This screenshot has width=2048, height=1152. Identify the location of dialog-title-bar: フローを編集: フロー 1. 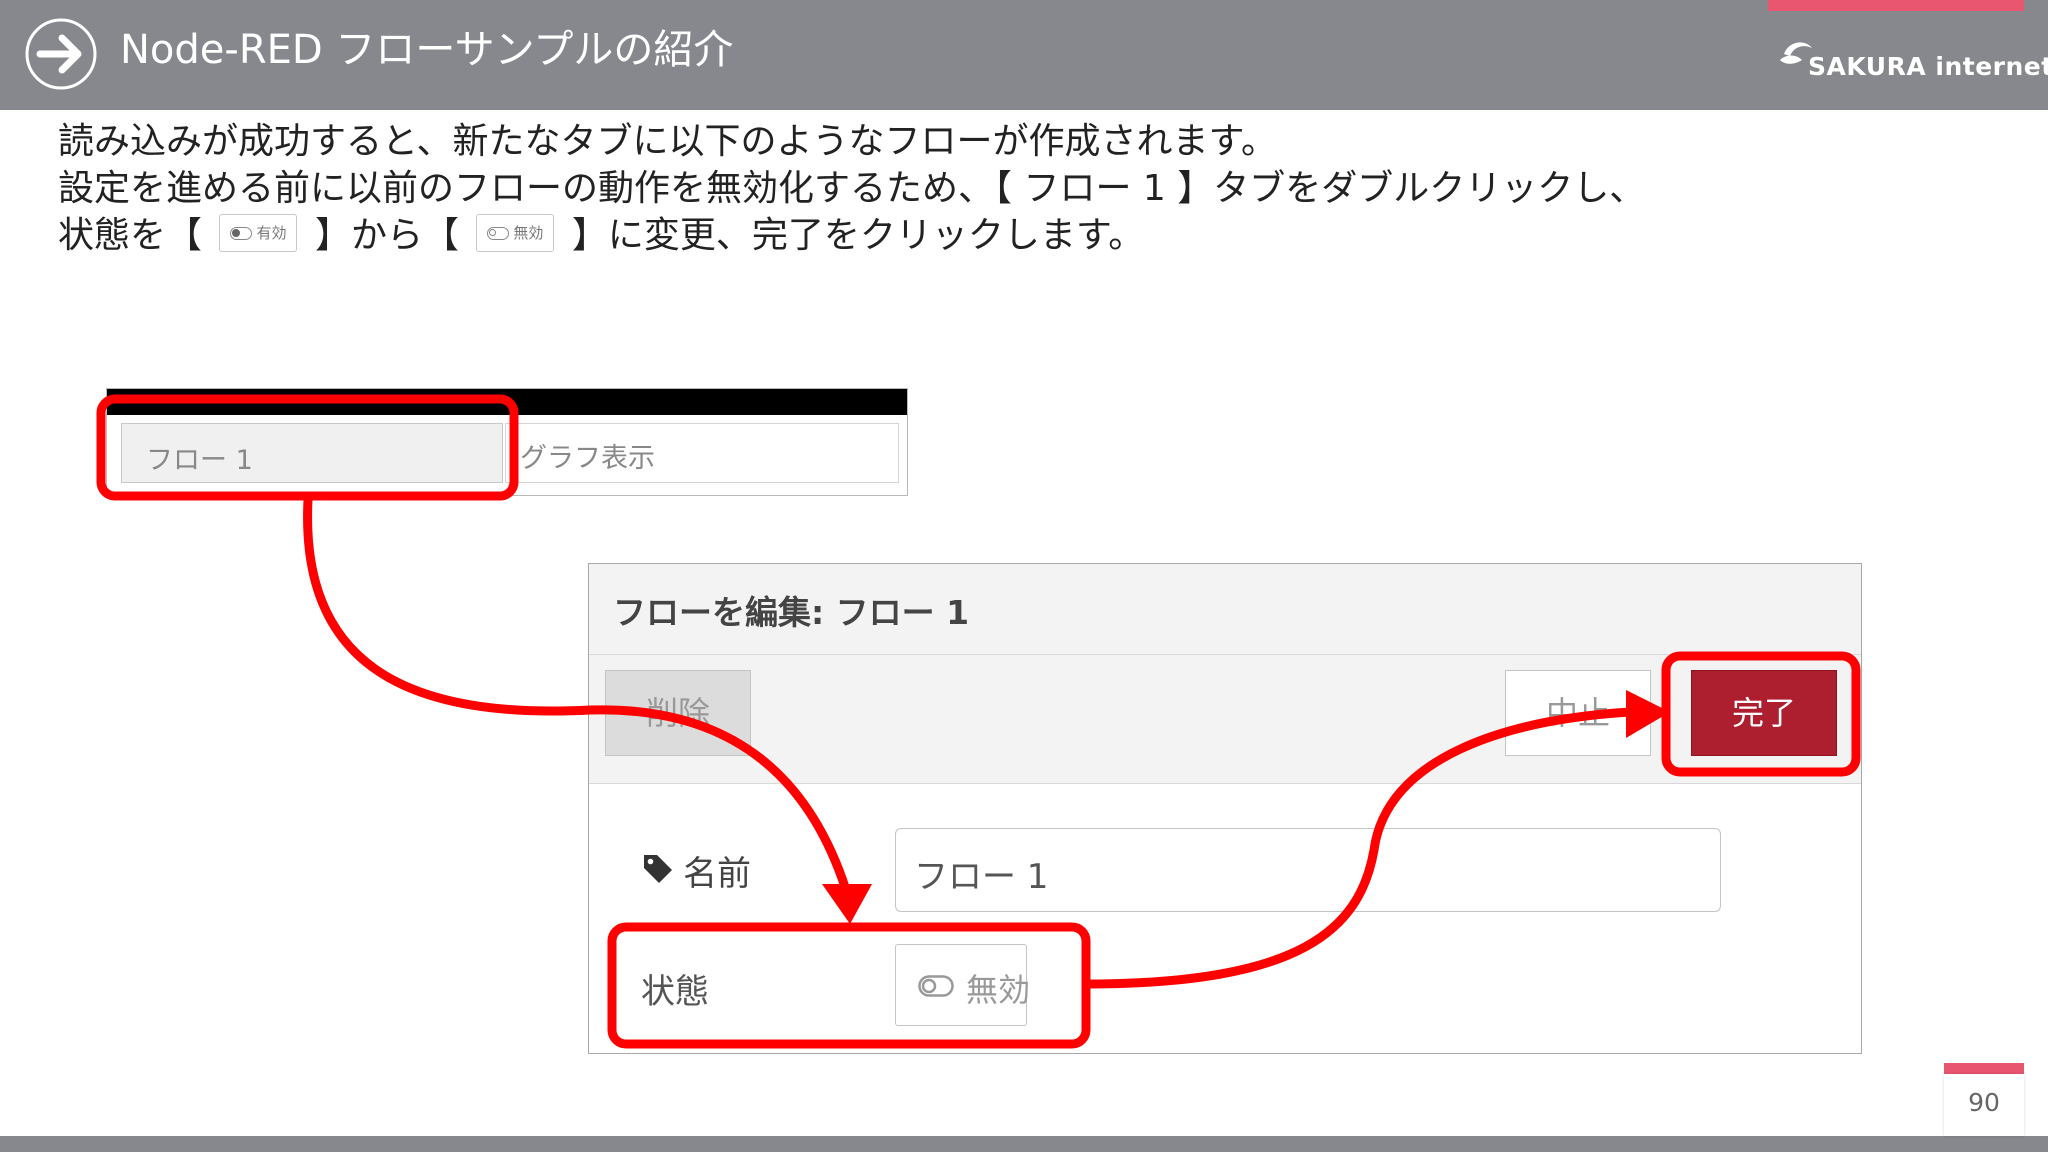
(1225, 609).